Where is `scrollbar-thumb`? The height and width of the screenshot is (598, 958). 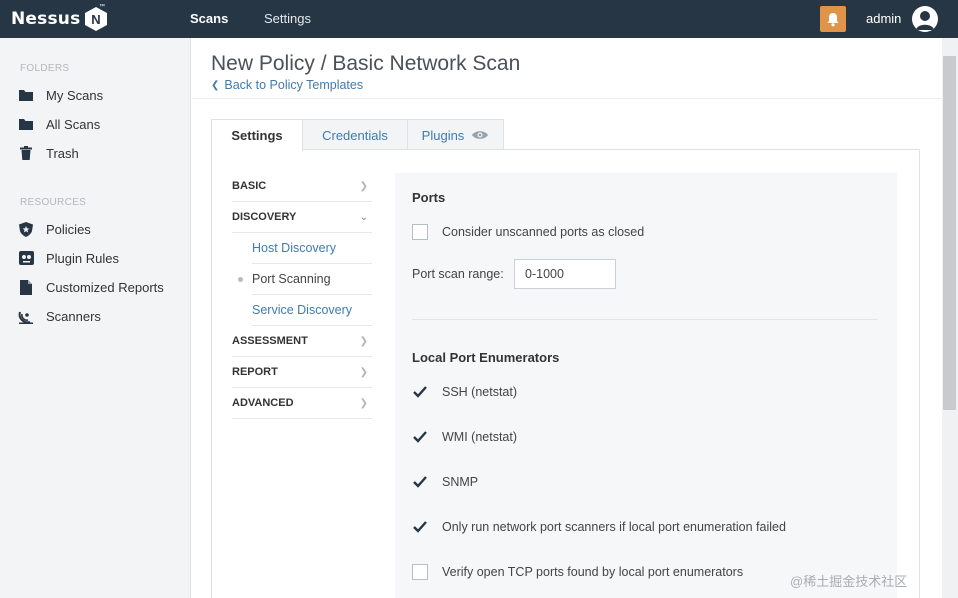 scrollbar-thumb is located at coordinates (949, 233).